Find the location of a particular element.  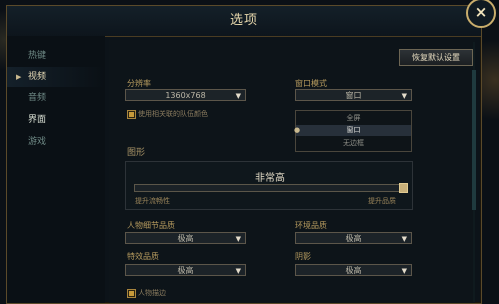

graphics-quality-box: 非常高 提升流畅性 提升品质 is located at coordinates (269, 185).